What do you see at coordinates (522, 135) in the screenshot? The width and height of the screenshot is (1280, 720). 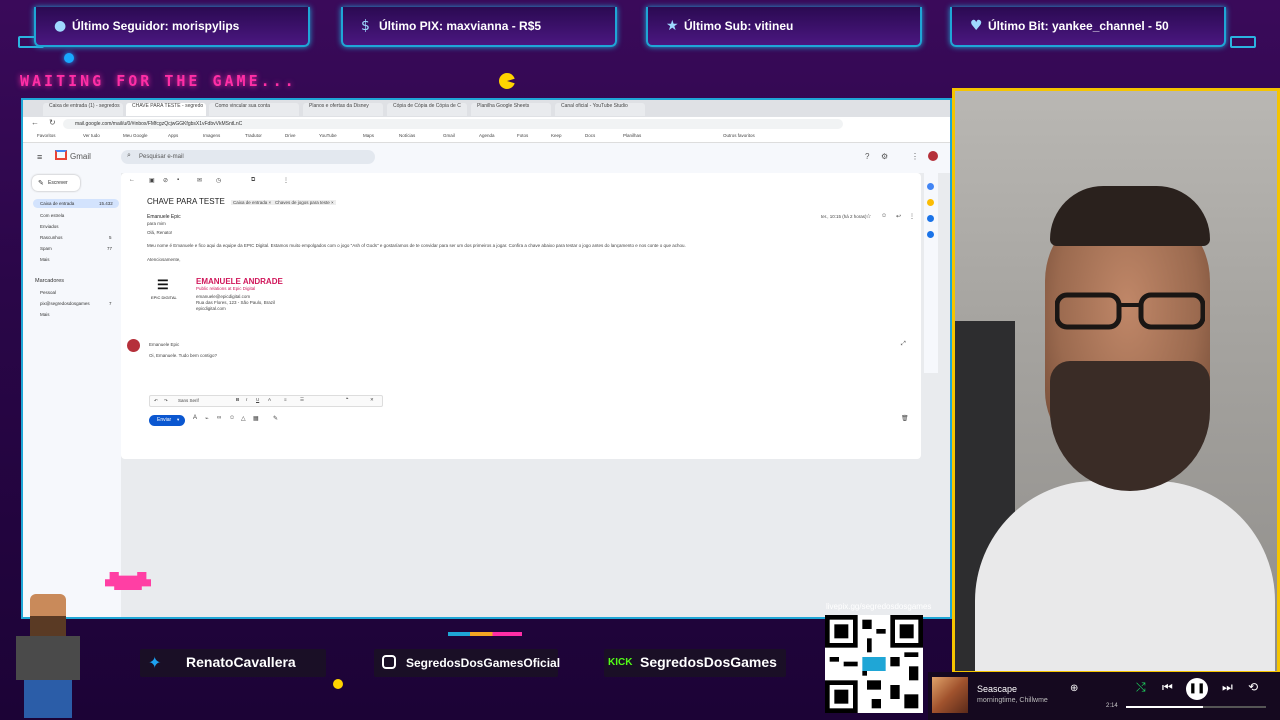 I see `bookmark-item: Fotos` at bounding box center [522, 135].